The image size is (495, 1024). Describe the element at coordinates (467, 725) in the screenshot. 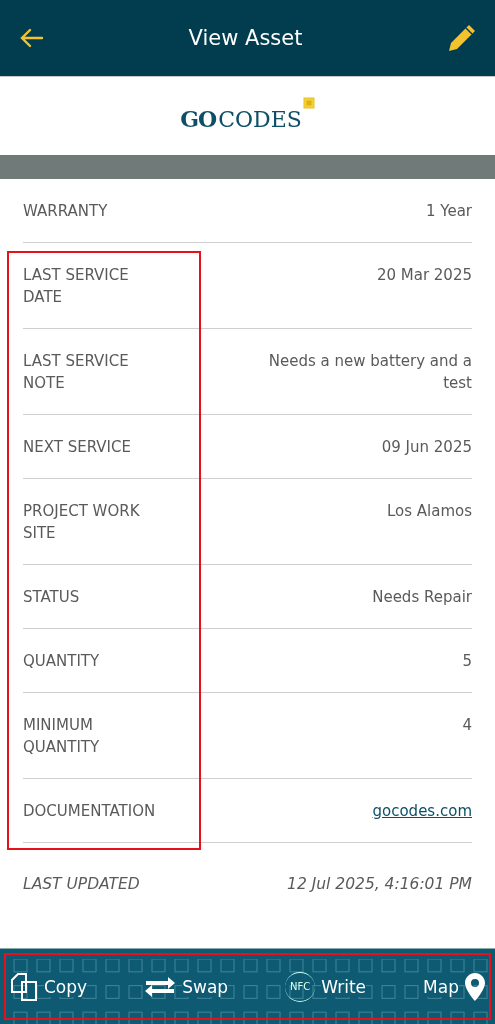

I see `field-value: 4` at that location.